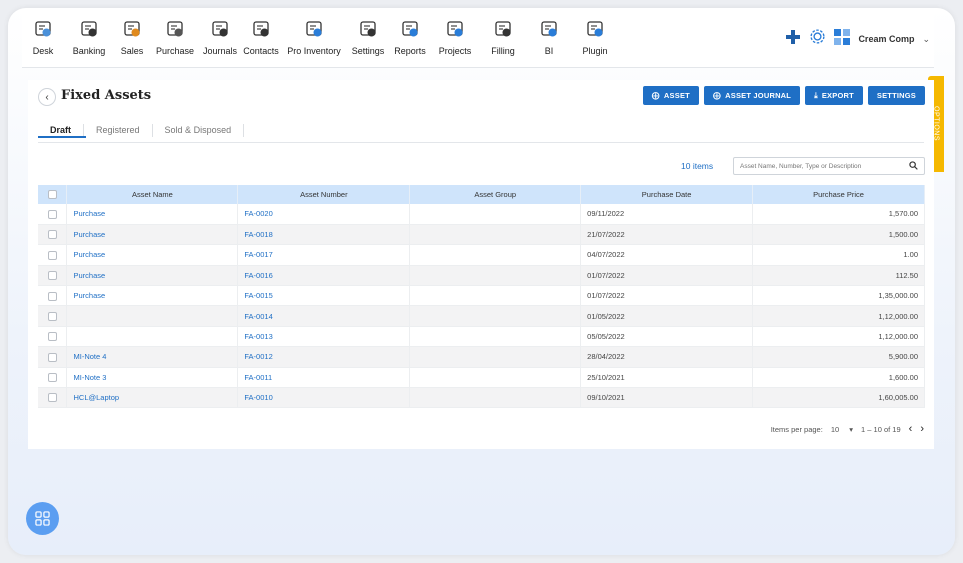  What do you see at coordinates (834, 95) in the screenshot?
I see `export-button: ⤓ EXPORT` at bounding box center [834, 95].